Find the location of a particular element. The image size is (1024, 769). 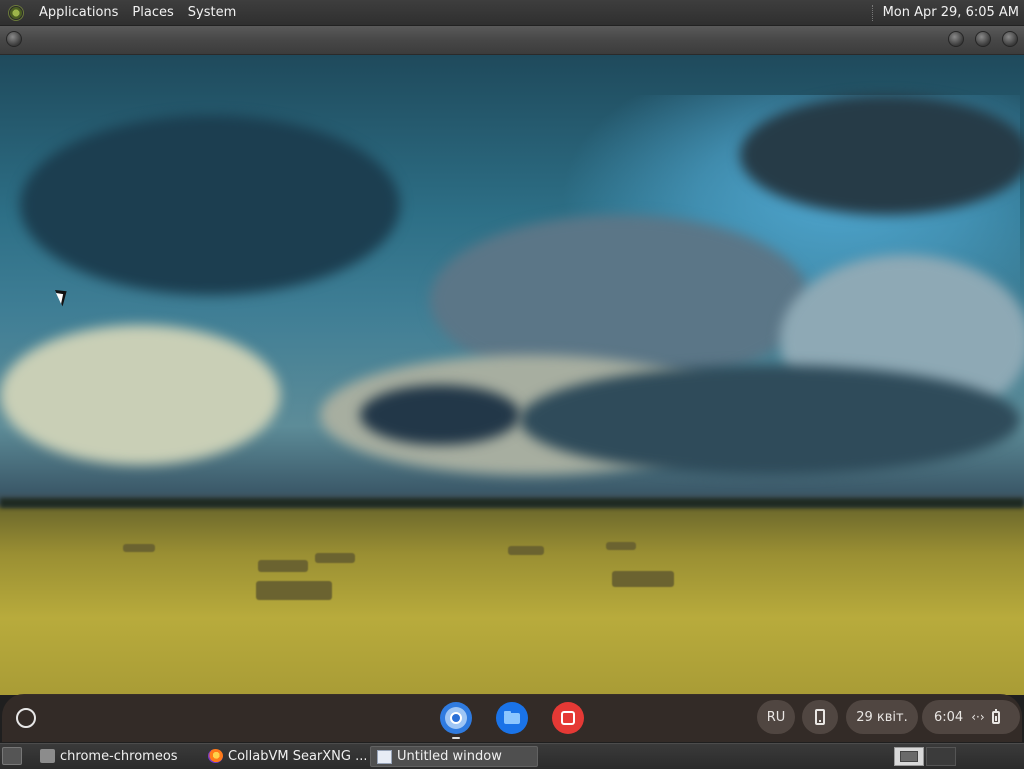

taskbar-item-chrome-chromeos: chrome-chromeos is located at coordinates (115, 756).